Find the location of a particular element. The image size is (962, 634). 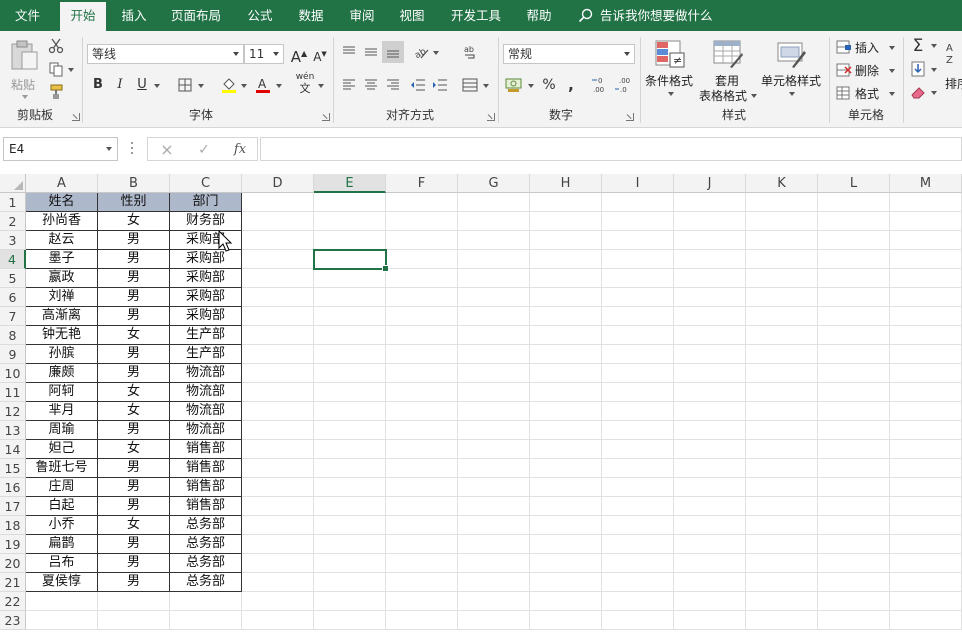

cell-j4 is located at coordinates (710, 259).